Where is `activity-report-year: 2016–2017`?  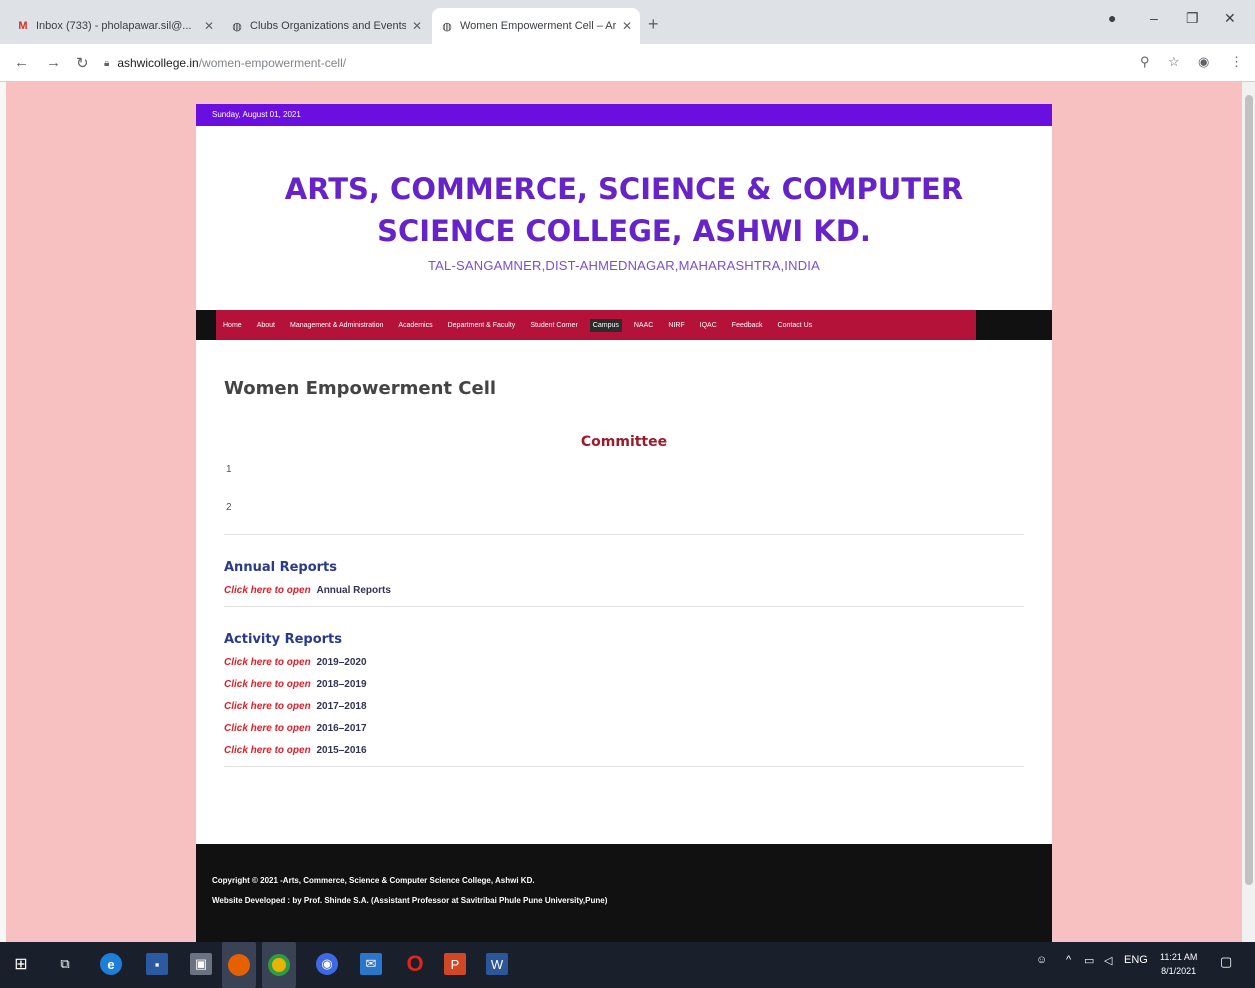 activity-report-year: 2016–2017 is located at coordinates (341, 728).